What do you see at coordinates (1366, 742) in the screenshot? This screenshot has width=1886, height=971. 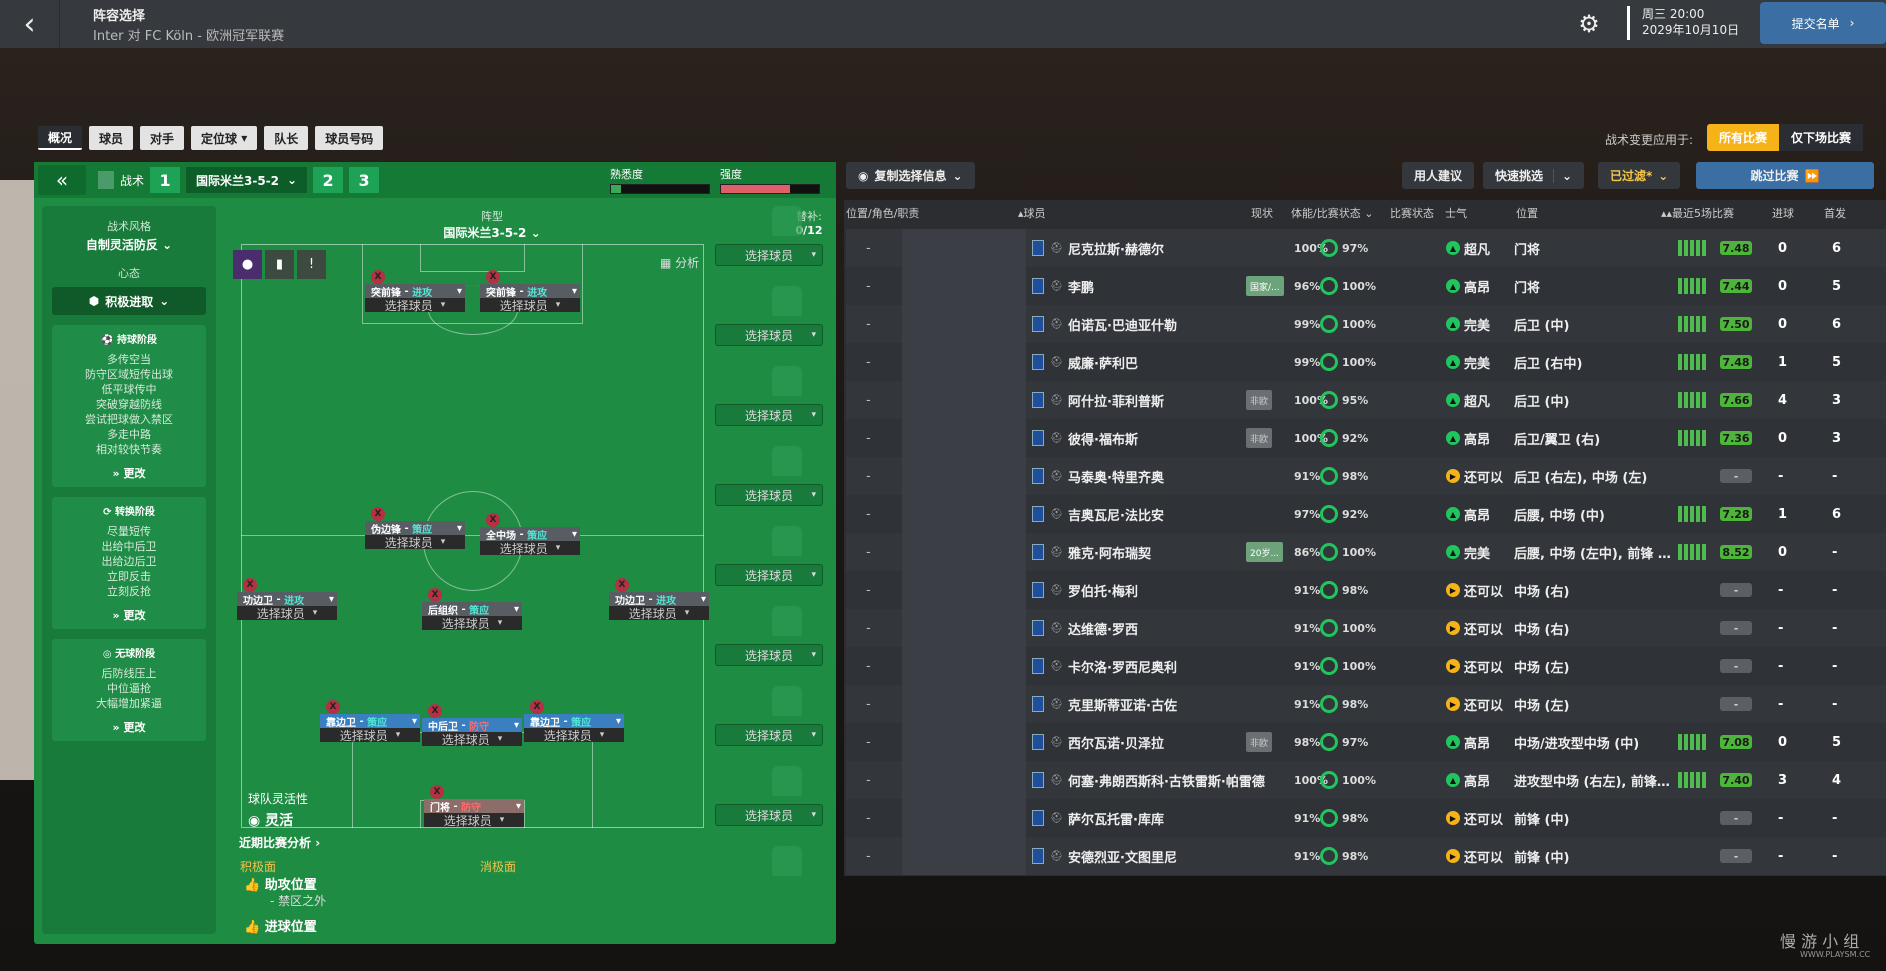 I see `table-row: - ⛑ 西尔瓦诺·贝泽拉 非欧 98% 97% ▲ 高昂 中场/进攻型中场 (中) 7.08 0 5` at bounding box center [1366, 742].